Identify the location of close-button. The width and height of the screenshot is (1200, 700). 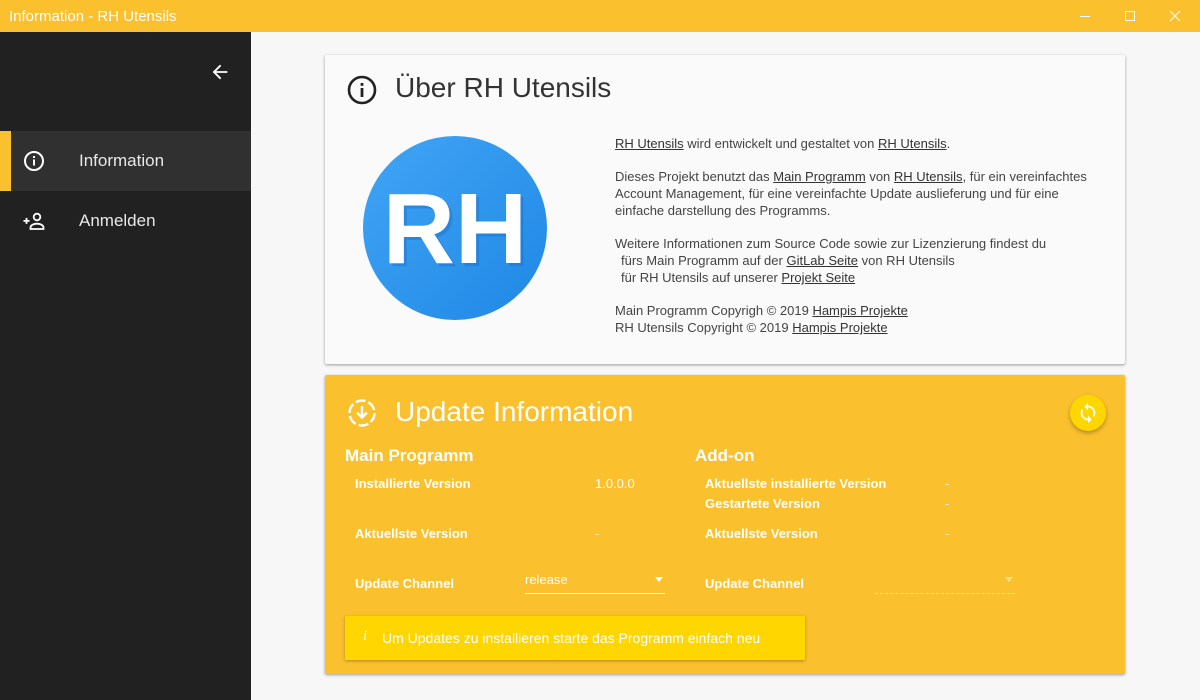
(1175, 16).